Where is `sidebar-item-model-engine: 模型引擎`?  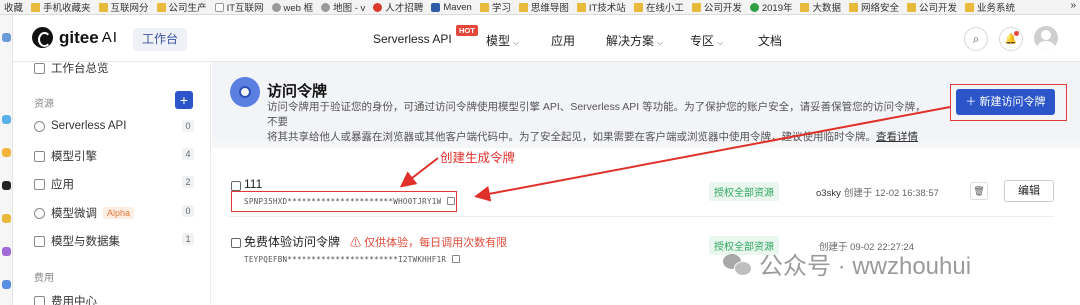 sidebar-item-model-engine: 模型引擎 is located at coordinates (65, 156).